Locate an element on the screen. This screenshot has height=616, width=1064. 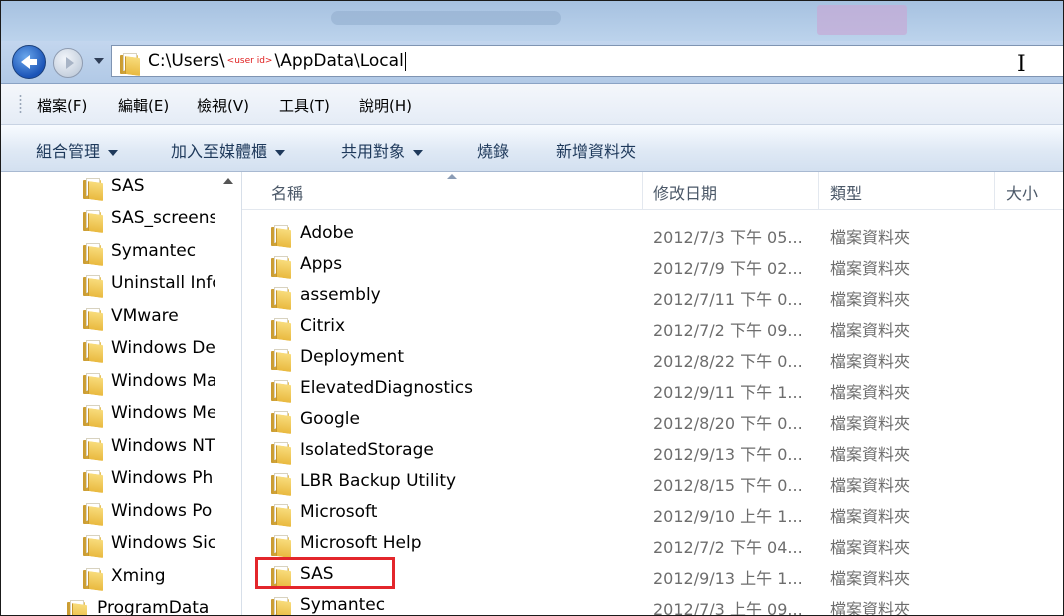
address-path-prefix: C:\Users\ is located at coordinates (186, 61).